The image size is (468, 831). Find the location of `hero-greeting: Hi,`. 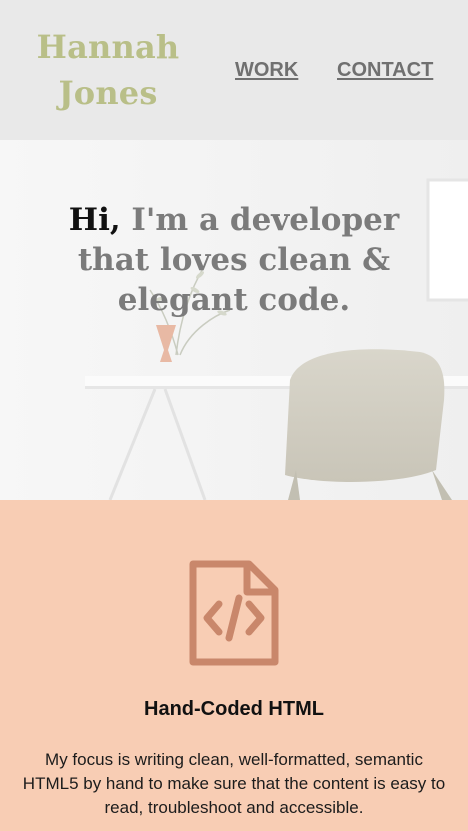

hero-greeting: Hi, is located at coordinates (94, 220).